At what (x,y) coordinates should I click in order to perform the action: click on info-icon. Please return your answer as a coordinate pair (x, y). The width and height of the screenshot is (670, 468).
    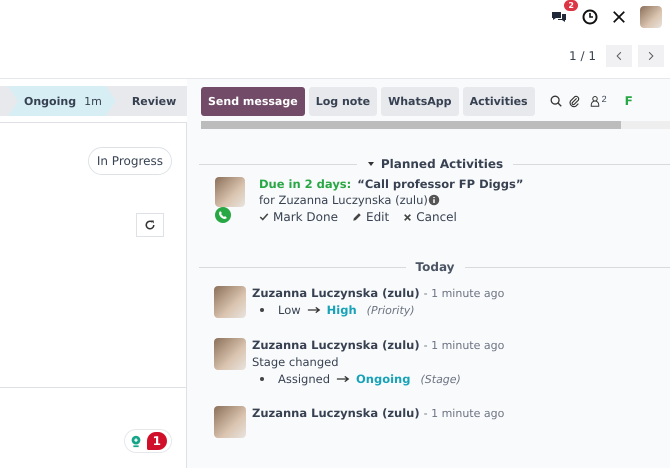
    Looking at the image, I should click on (434, 200).